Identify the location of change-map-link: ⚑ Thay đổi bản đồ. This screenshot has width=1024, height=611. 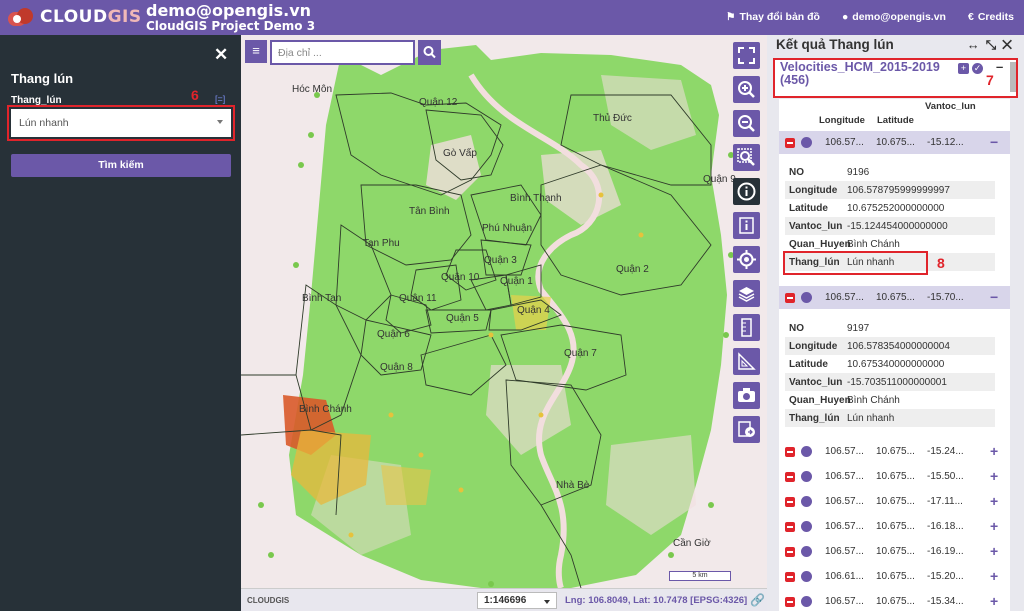
(773, 17).